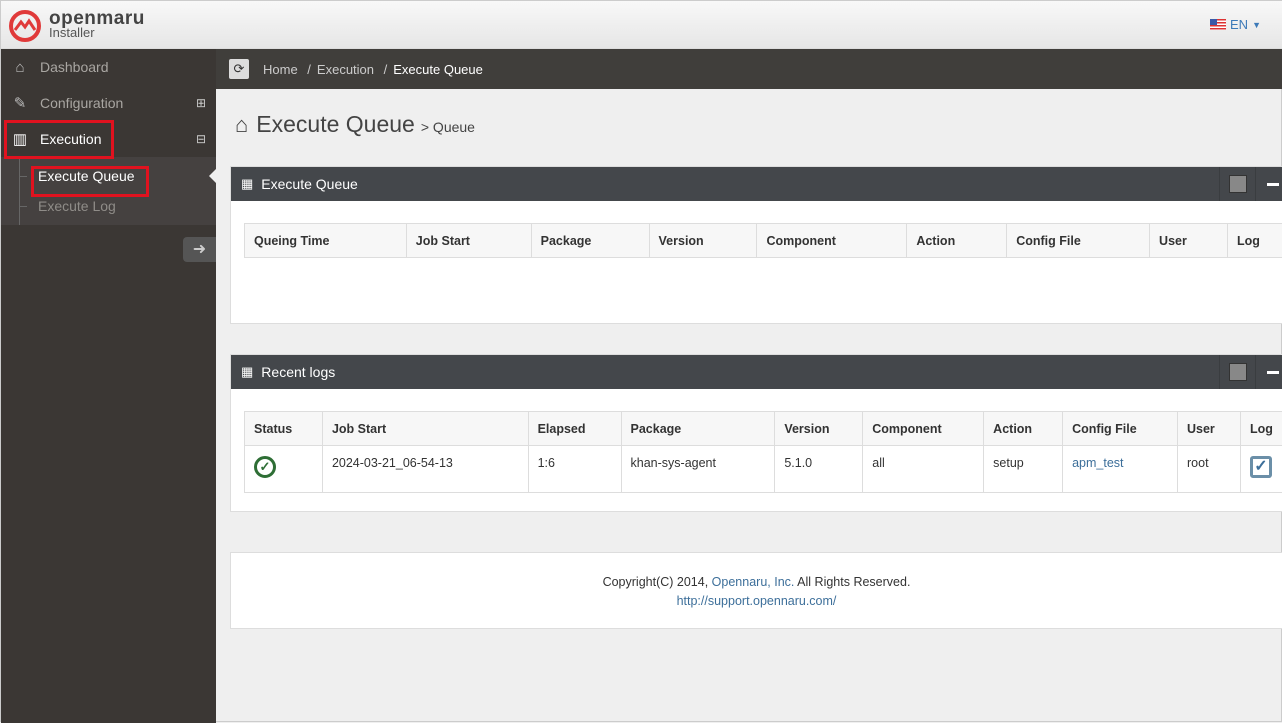  What do you see at coordinates (97, 19) in the screenshot?
I see `brand-name: openmaru` at bounding box center [97, 19].